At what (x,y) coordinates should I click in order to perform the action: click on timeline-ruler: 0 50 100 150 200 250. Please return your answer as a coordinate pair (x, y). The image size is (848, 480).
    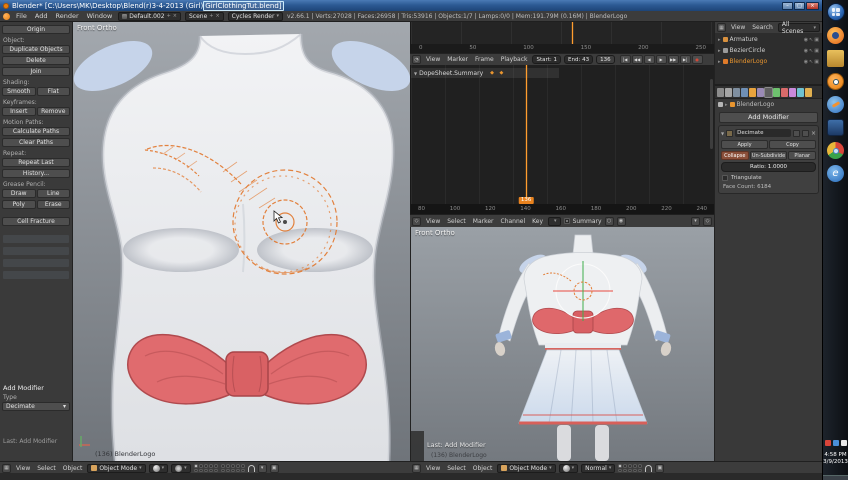
    Looking at the image, I should click on (562, 48).